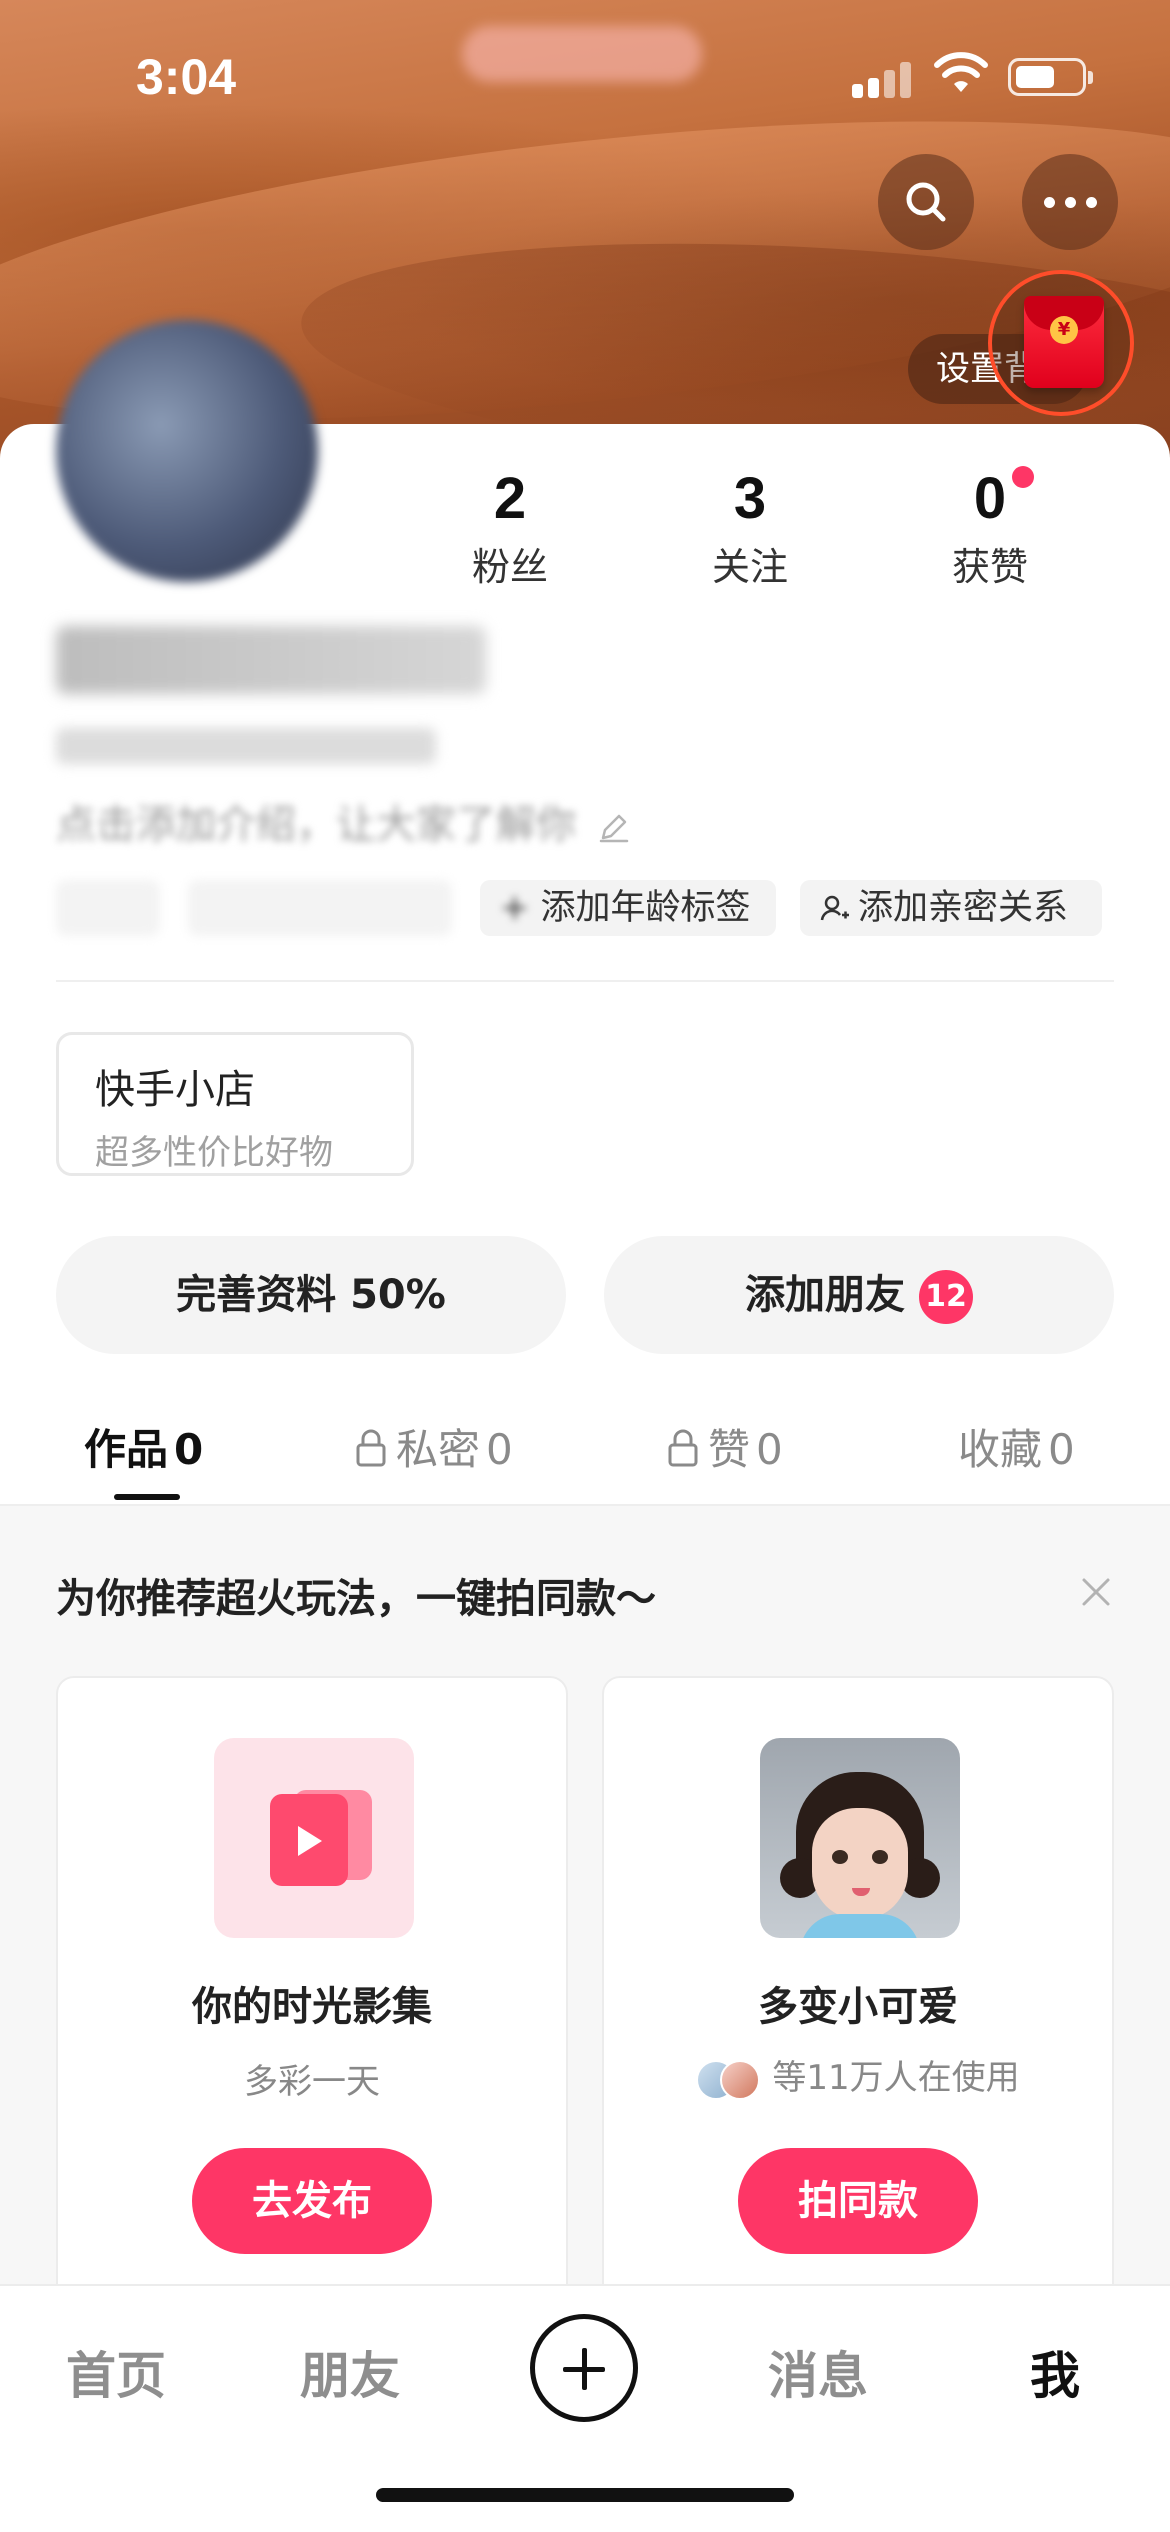  What do you see at coordinates (825, 1295) in the screenshot?
I see `add-friends-label: 添加朋友` at bounding box center [825, 1295].